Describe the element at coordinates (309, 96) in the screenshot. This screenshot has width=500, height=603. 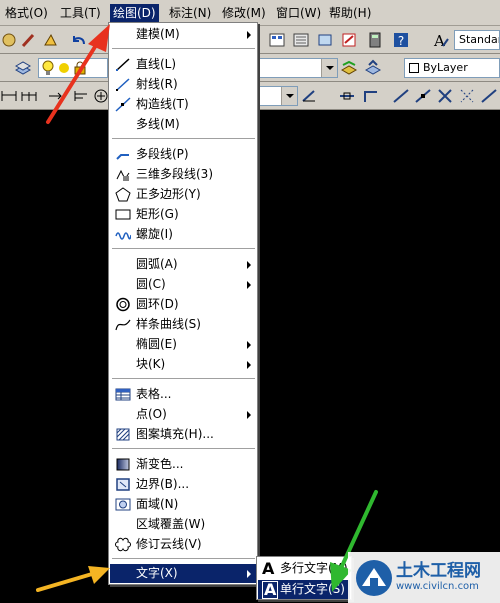
I see `dim-edit-icon` at that location.